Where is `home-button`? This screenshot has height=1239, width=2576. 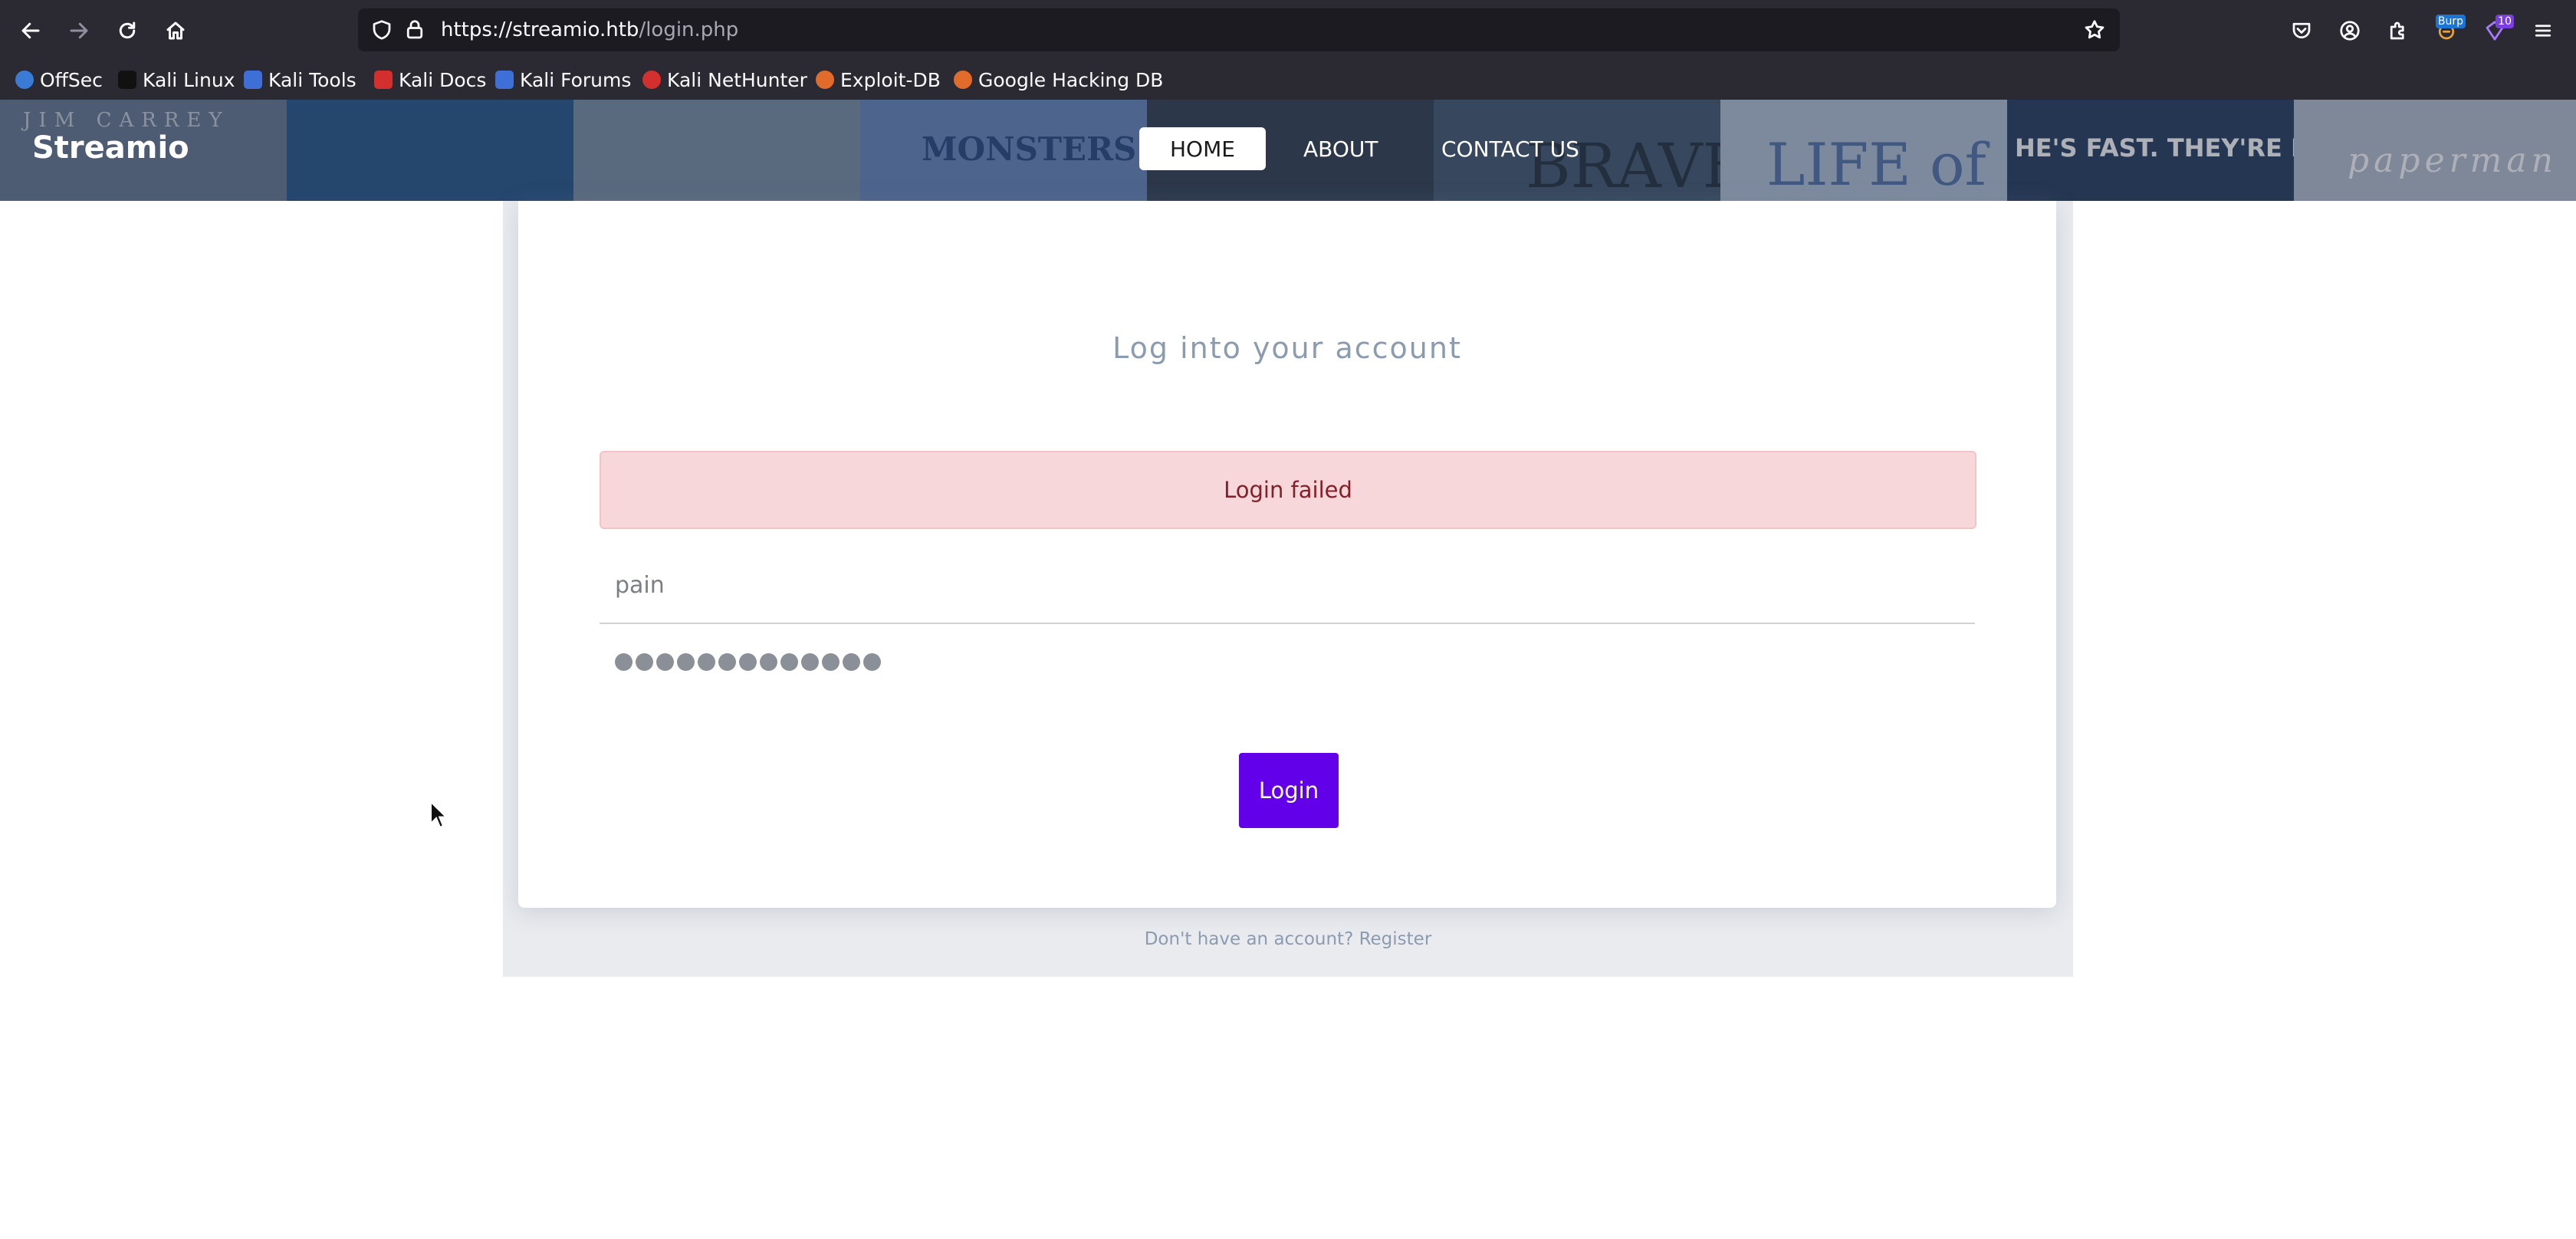
home-button is located at coordinates (176, 31).